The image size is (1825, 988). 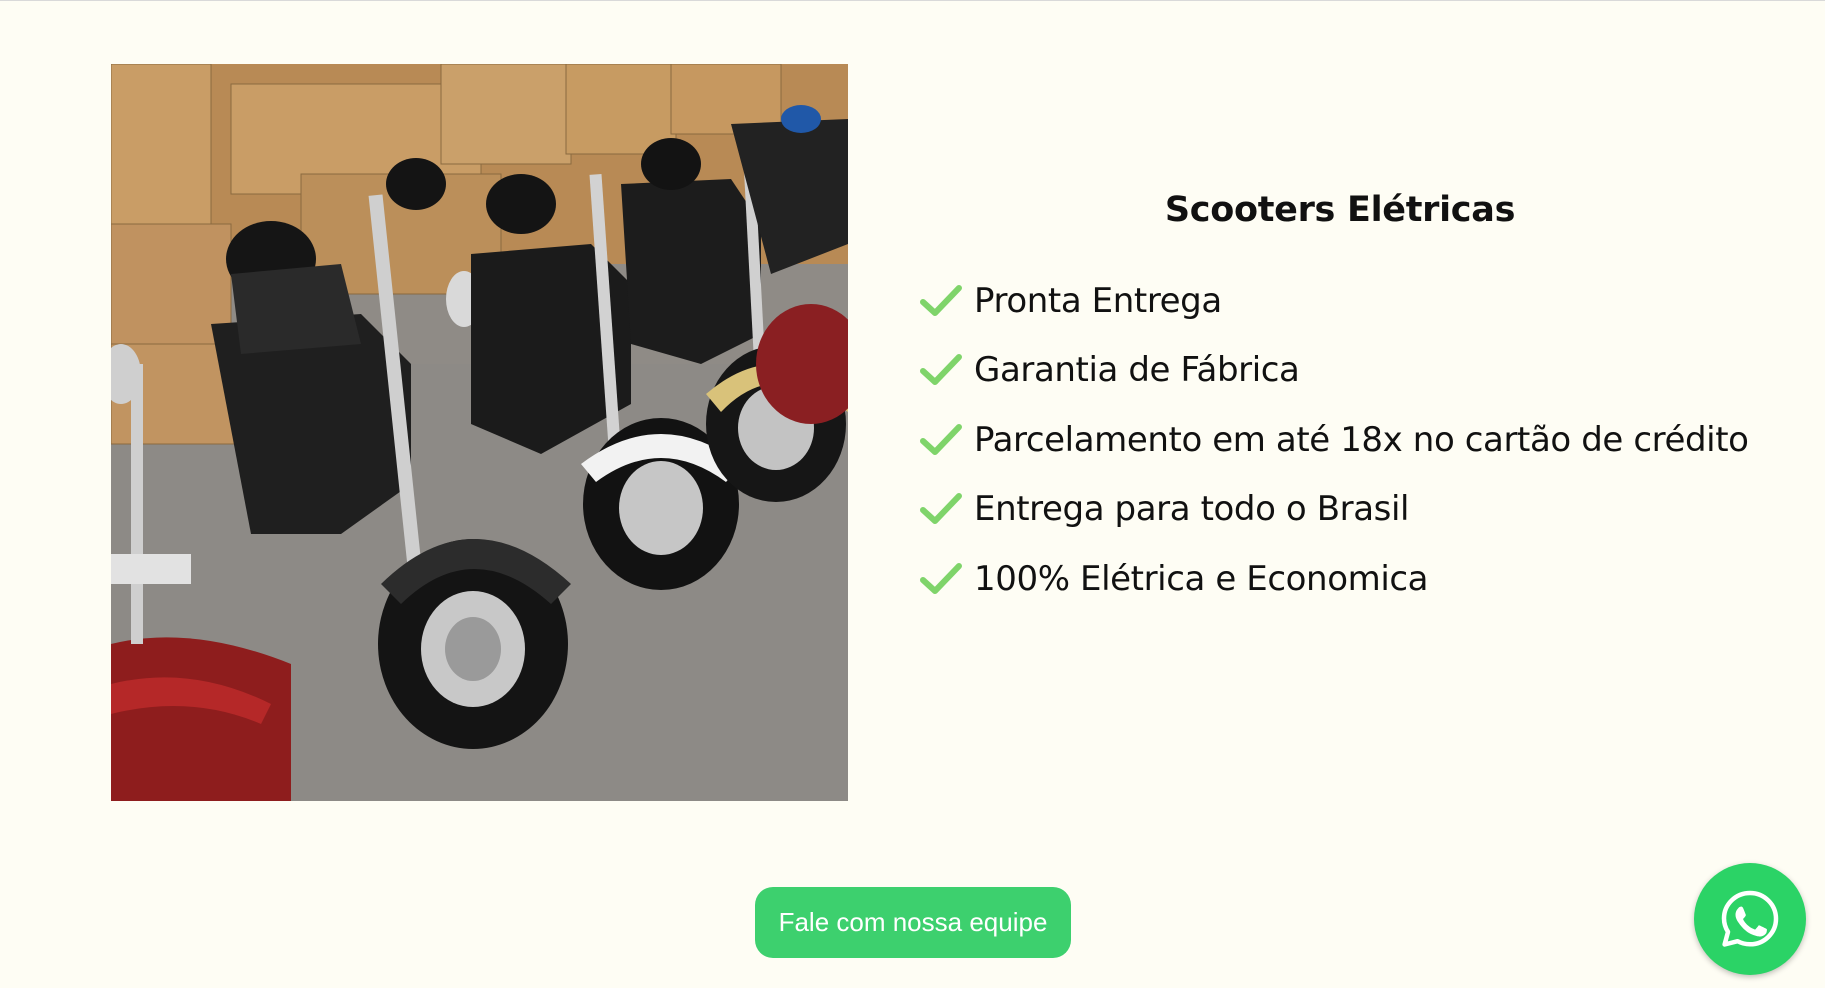 I want to click on whatsapp-button, so click(x=1750, y=919).